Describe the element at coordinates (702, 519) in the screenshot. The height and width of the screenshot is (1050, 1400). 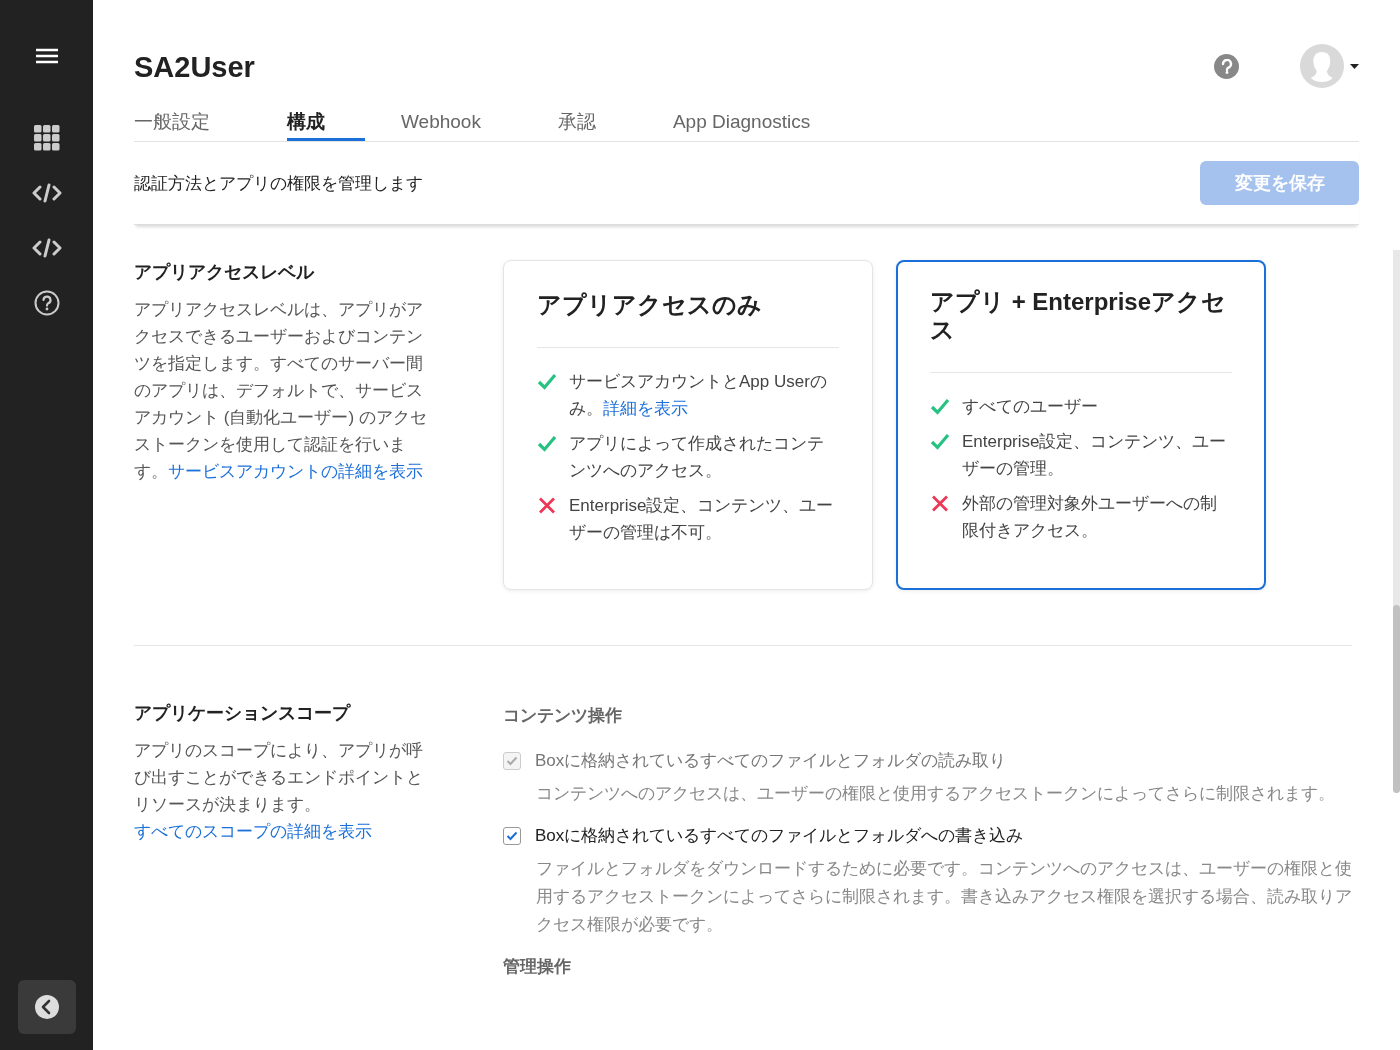
I see `feature-text: Enterprise設定、コンテンツ、ユーザーの管理は不可。` at that location.